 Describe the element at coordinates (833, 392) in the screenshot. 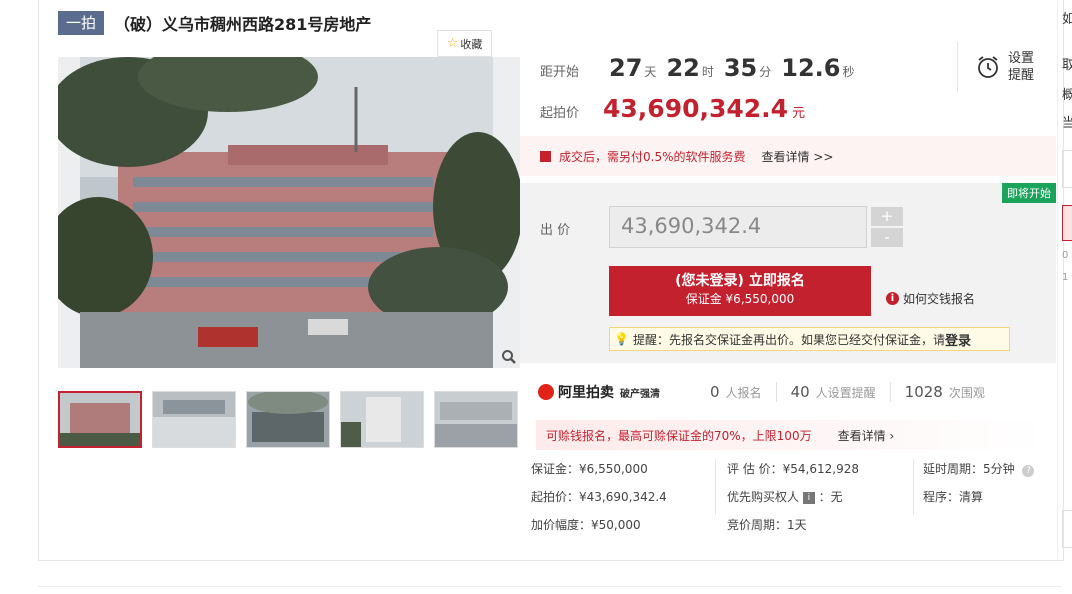

I see `stat-reminders: 40 人设置提醒` at that location.